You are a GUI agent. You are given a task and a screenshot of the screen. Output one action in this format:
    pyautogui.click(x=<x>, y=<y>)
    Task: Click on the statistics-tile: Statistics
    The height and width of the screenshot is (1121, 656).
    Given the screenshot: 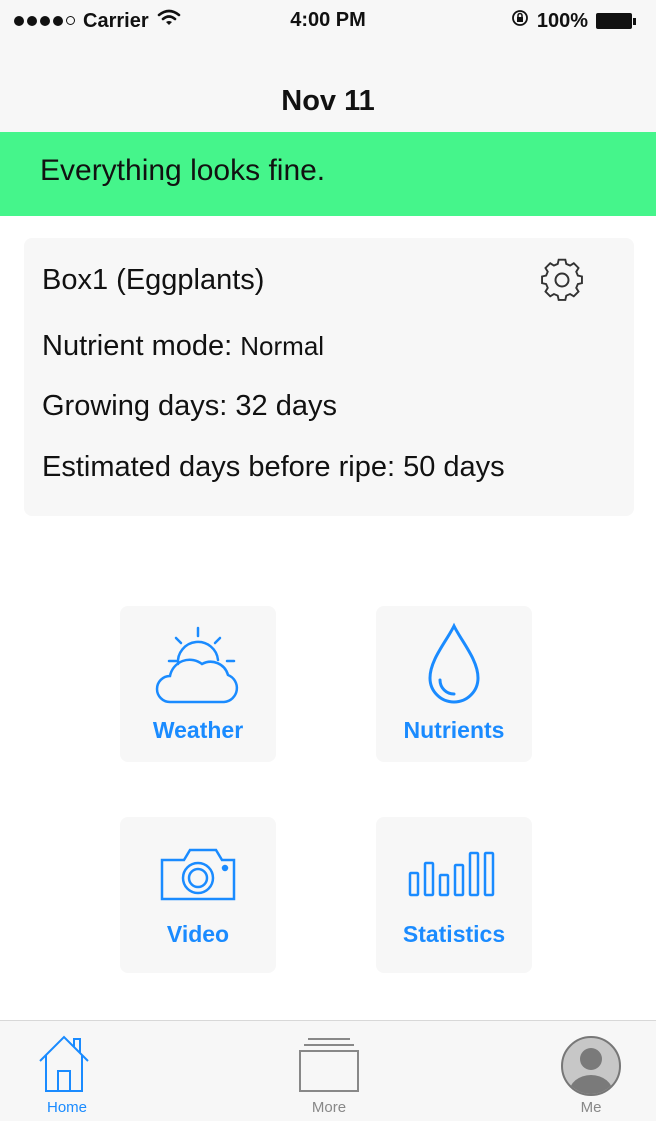 What is the action you would take?
    pyautogui.click(x=454, y=895)
    